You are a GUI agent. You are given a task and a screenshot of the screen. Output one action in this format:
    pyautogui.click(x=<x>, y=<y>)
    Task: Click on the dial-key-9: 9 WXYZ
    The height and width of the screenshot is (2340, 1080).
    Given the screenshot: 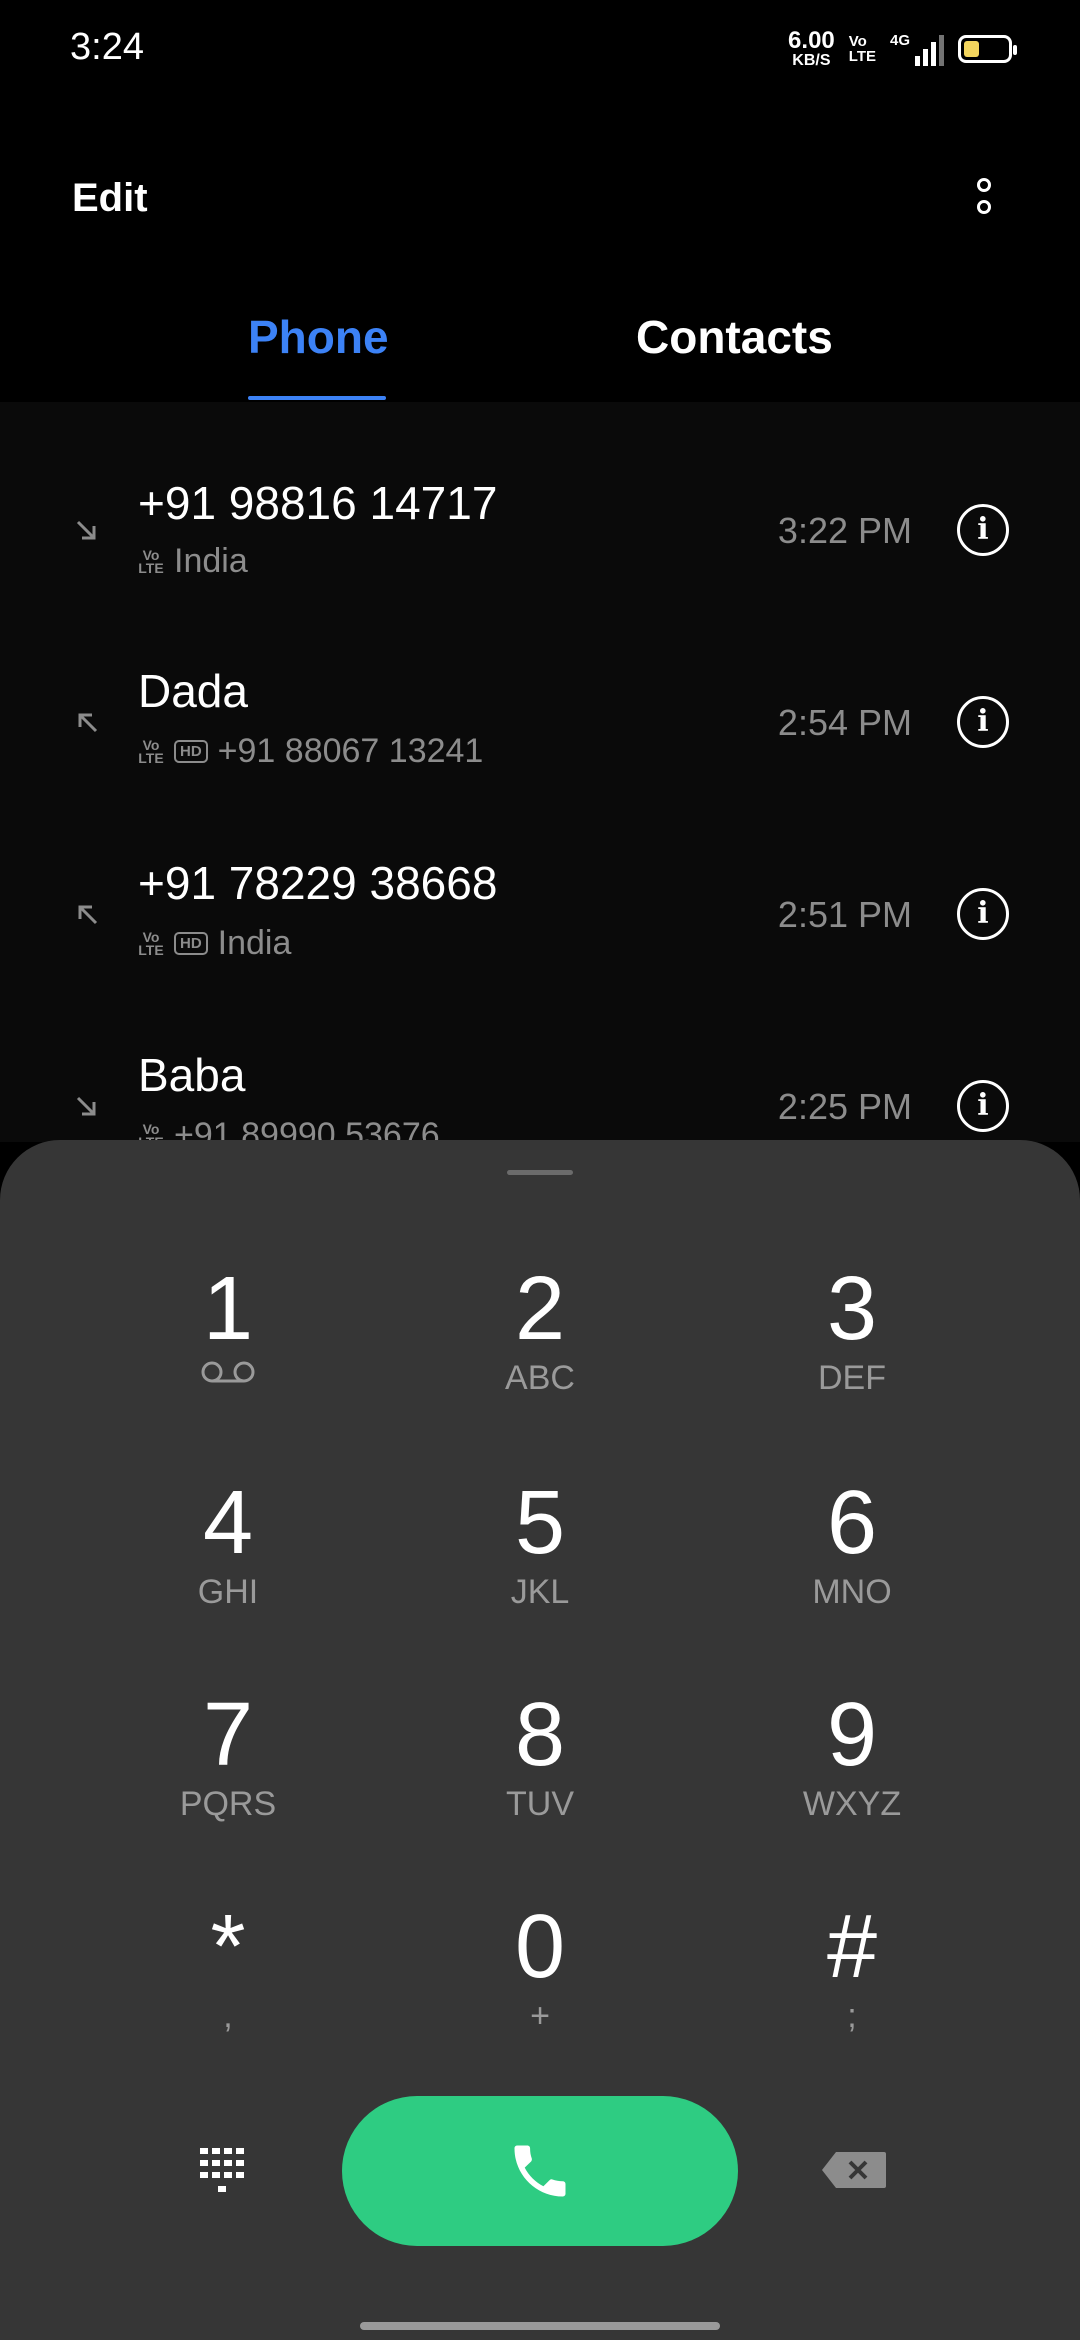 What is the action you would take?
    pyautogui.click(x=852, y=1775)
    